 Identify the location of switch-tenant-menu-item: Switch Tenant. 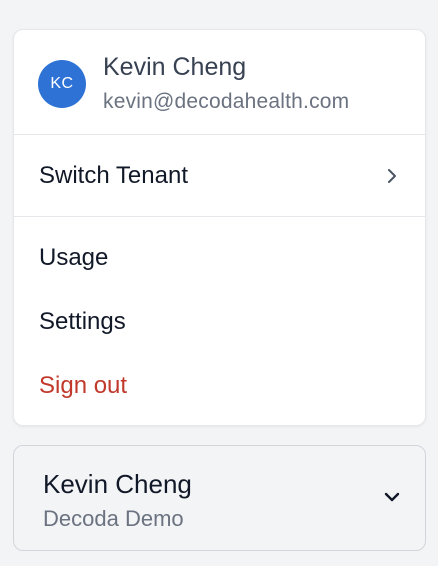
(219, 176).